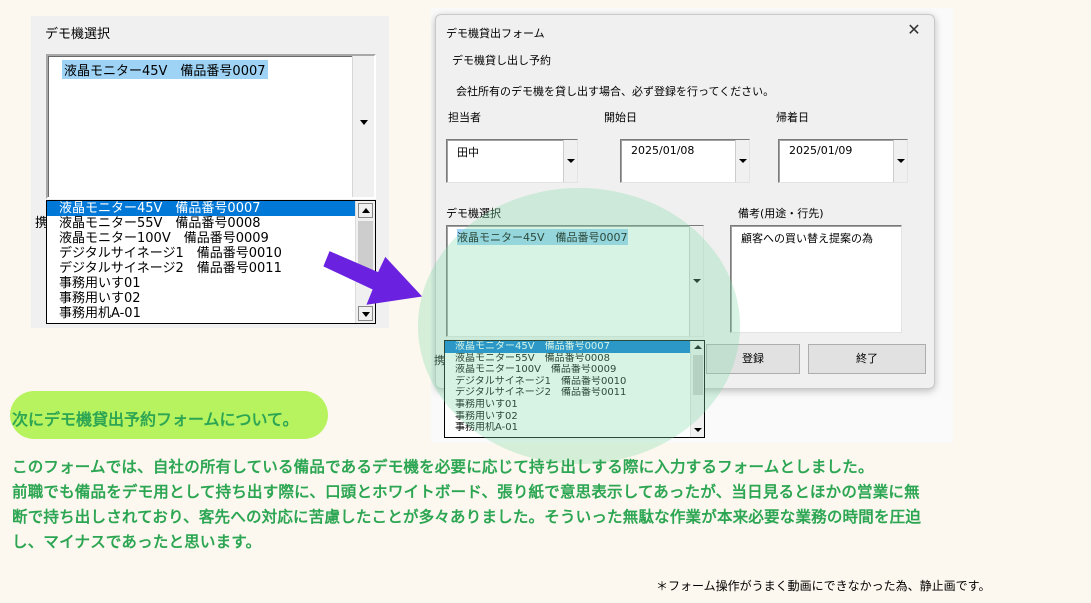 The width and height of the screenshot is (1091, 603). Describe the element at coordinates (512, 161) in the screenshot. I see `person-combobox: 田中` at that location.